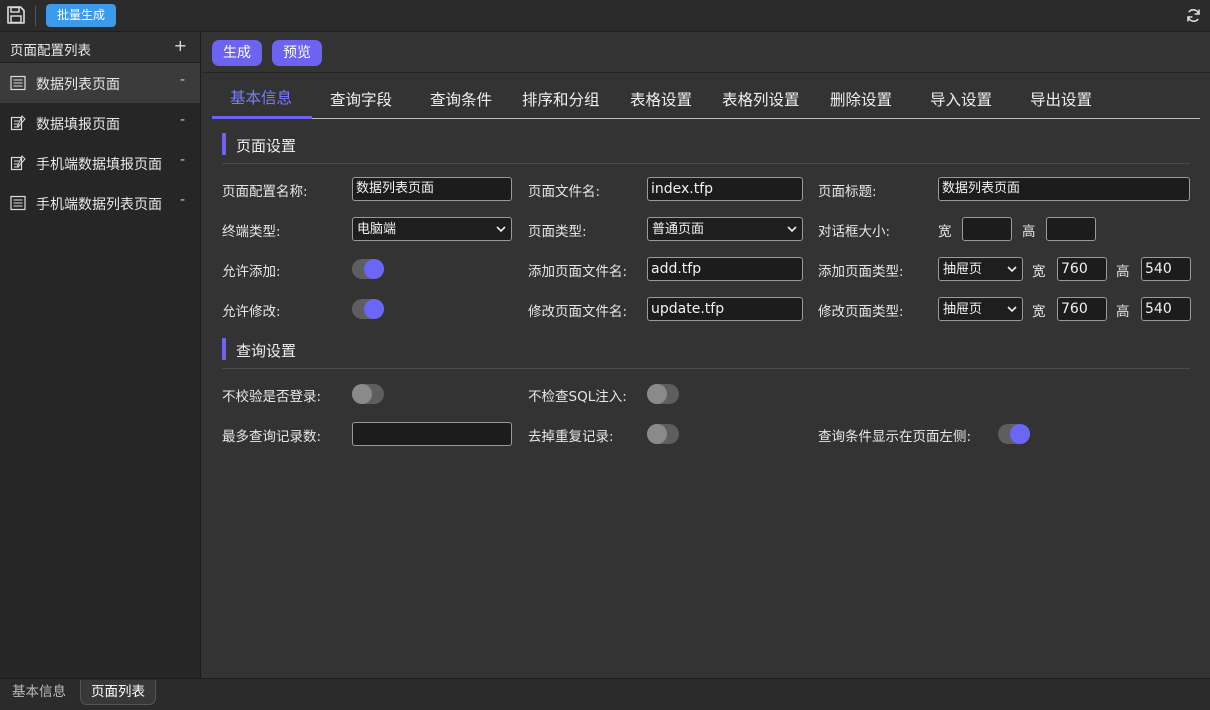 The image size is (1210, 710). I want to click on terminal-type-label: 终端类型:, so click(251, 232).